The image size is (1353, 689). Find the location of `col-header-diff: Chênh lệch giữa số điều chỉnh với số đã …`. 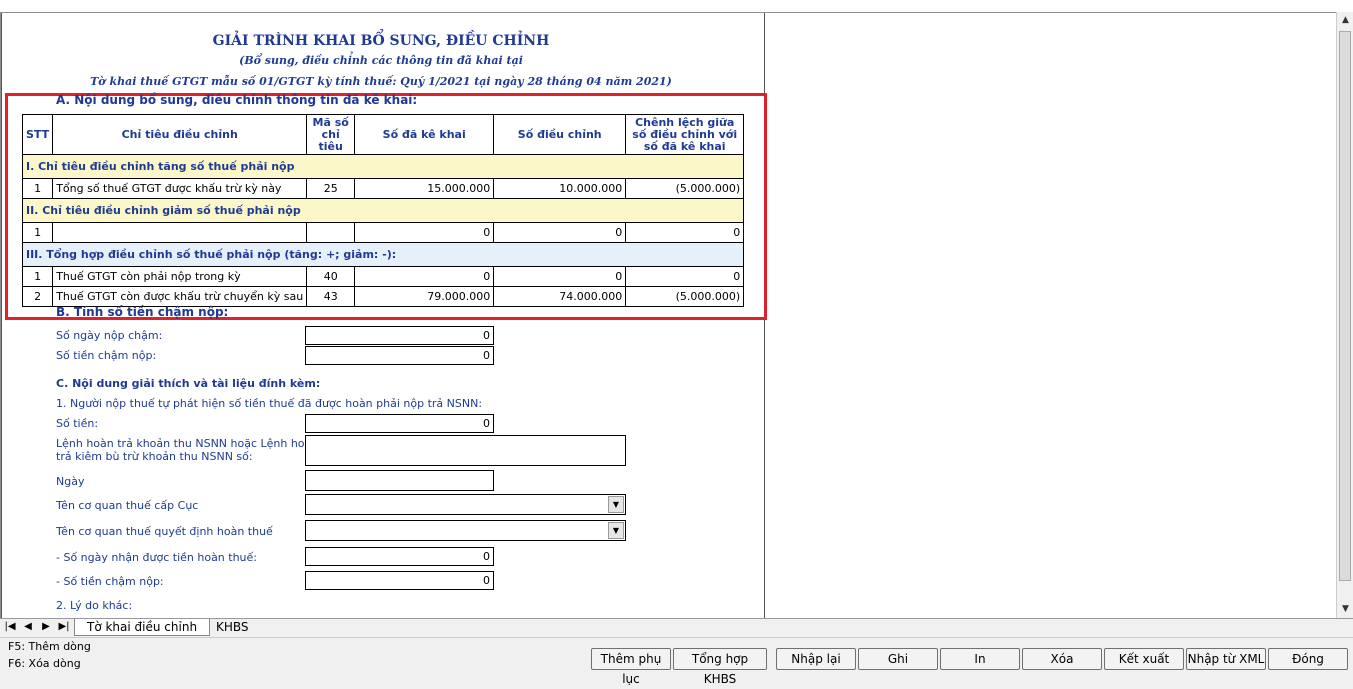

col-header-diff: Chênh lệch giữa số điều chỉnh với số đã … is located at coordinates (685, 134).